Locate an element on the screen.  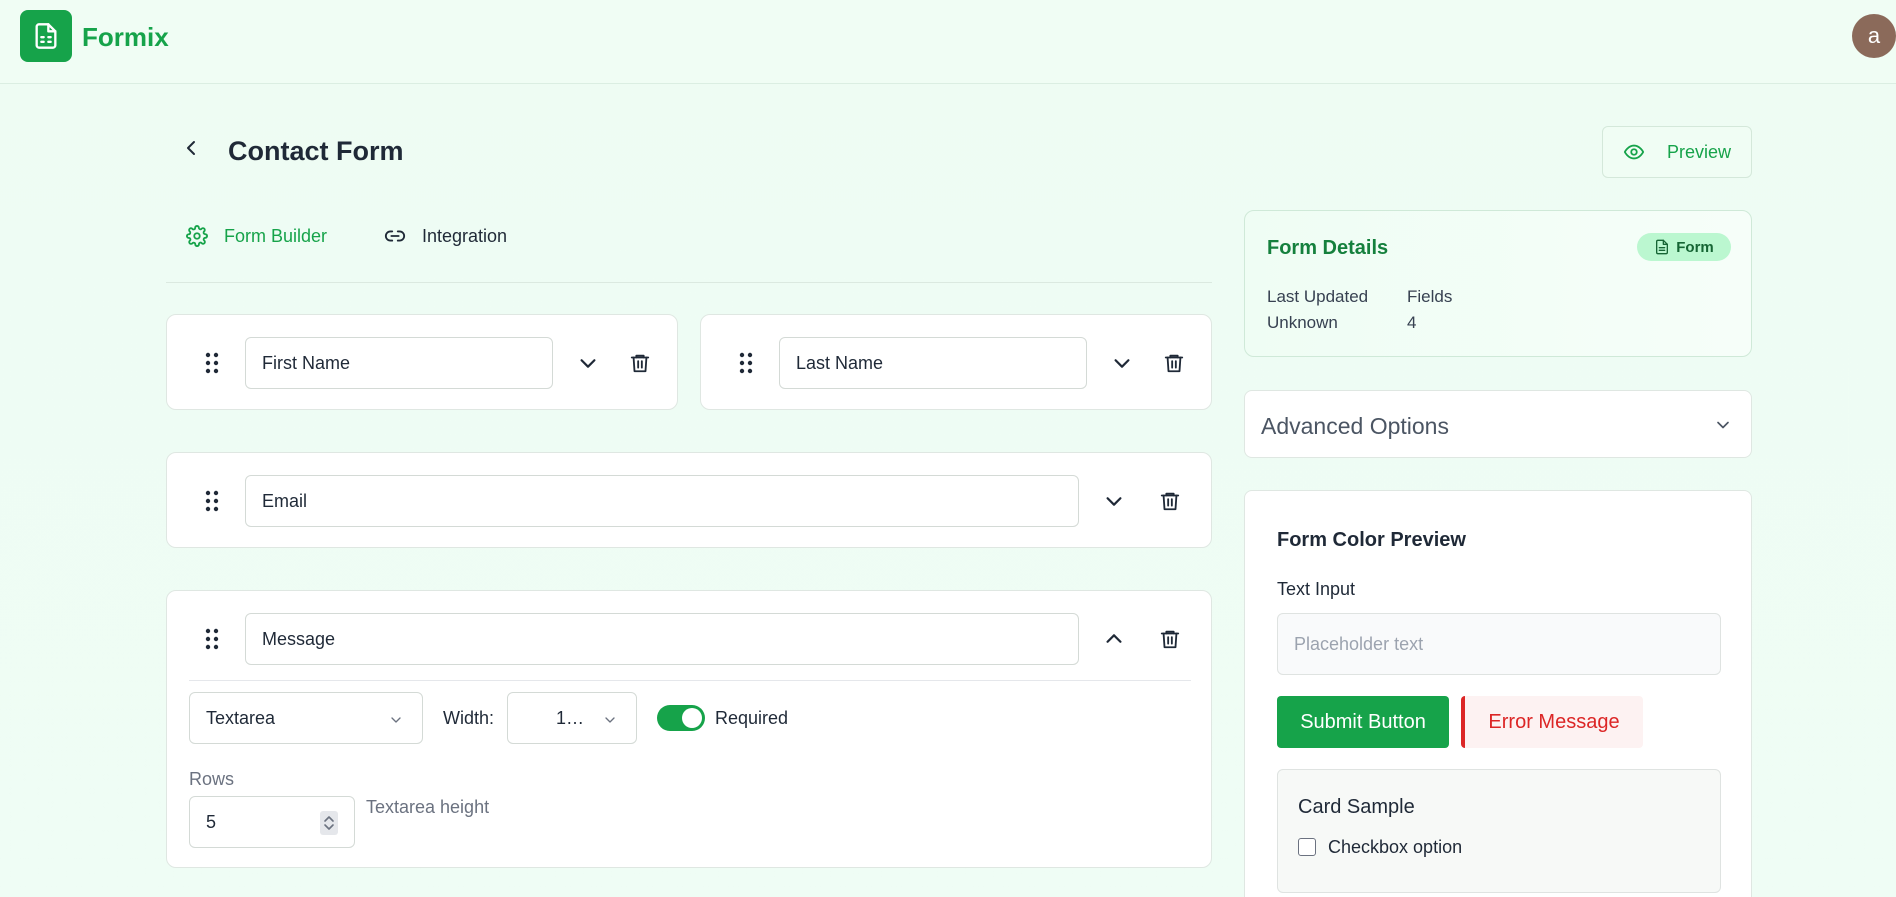
fields-label: Fields is located at coordinates (1430, 296).